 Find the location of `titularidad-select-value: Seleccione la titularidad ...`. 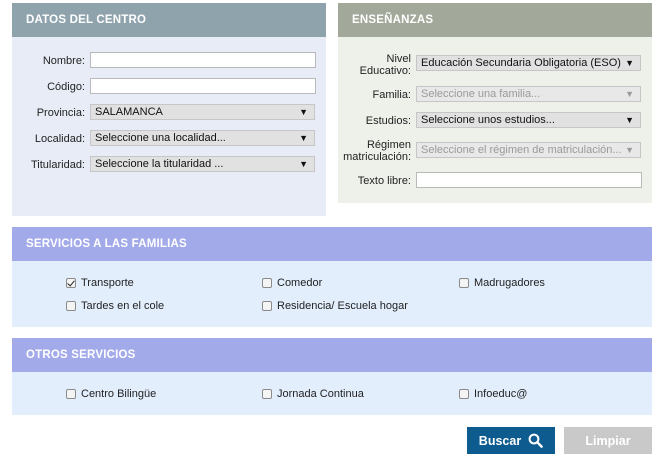

titularidad-select-value: Seleccione la titularidad ... is located at coordinates (159, 164).